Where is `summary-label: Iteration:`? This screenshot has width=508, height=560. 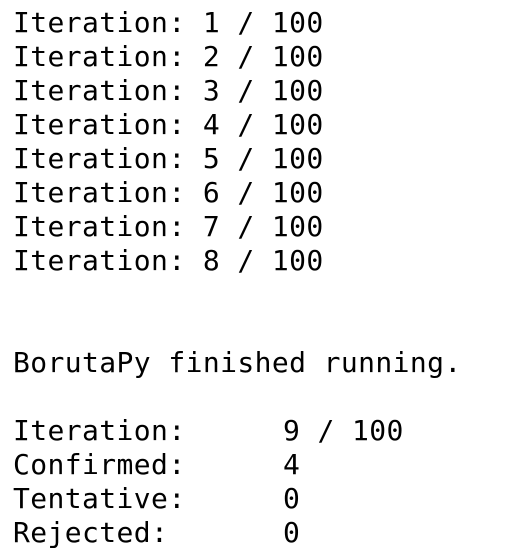
summary-label: Iteration: is located at coordinates (99, 430).